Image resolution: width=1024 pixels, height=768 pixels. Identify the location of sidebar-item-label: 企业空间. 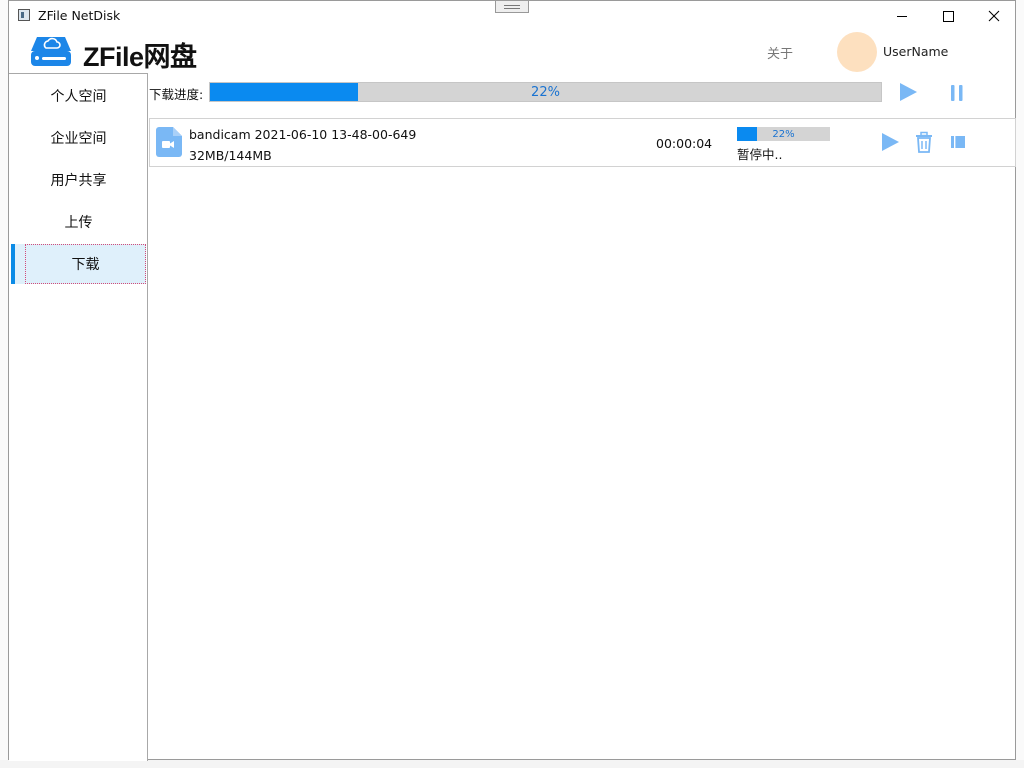
(78, 139).